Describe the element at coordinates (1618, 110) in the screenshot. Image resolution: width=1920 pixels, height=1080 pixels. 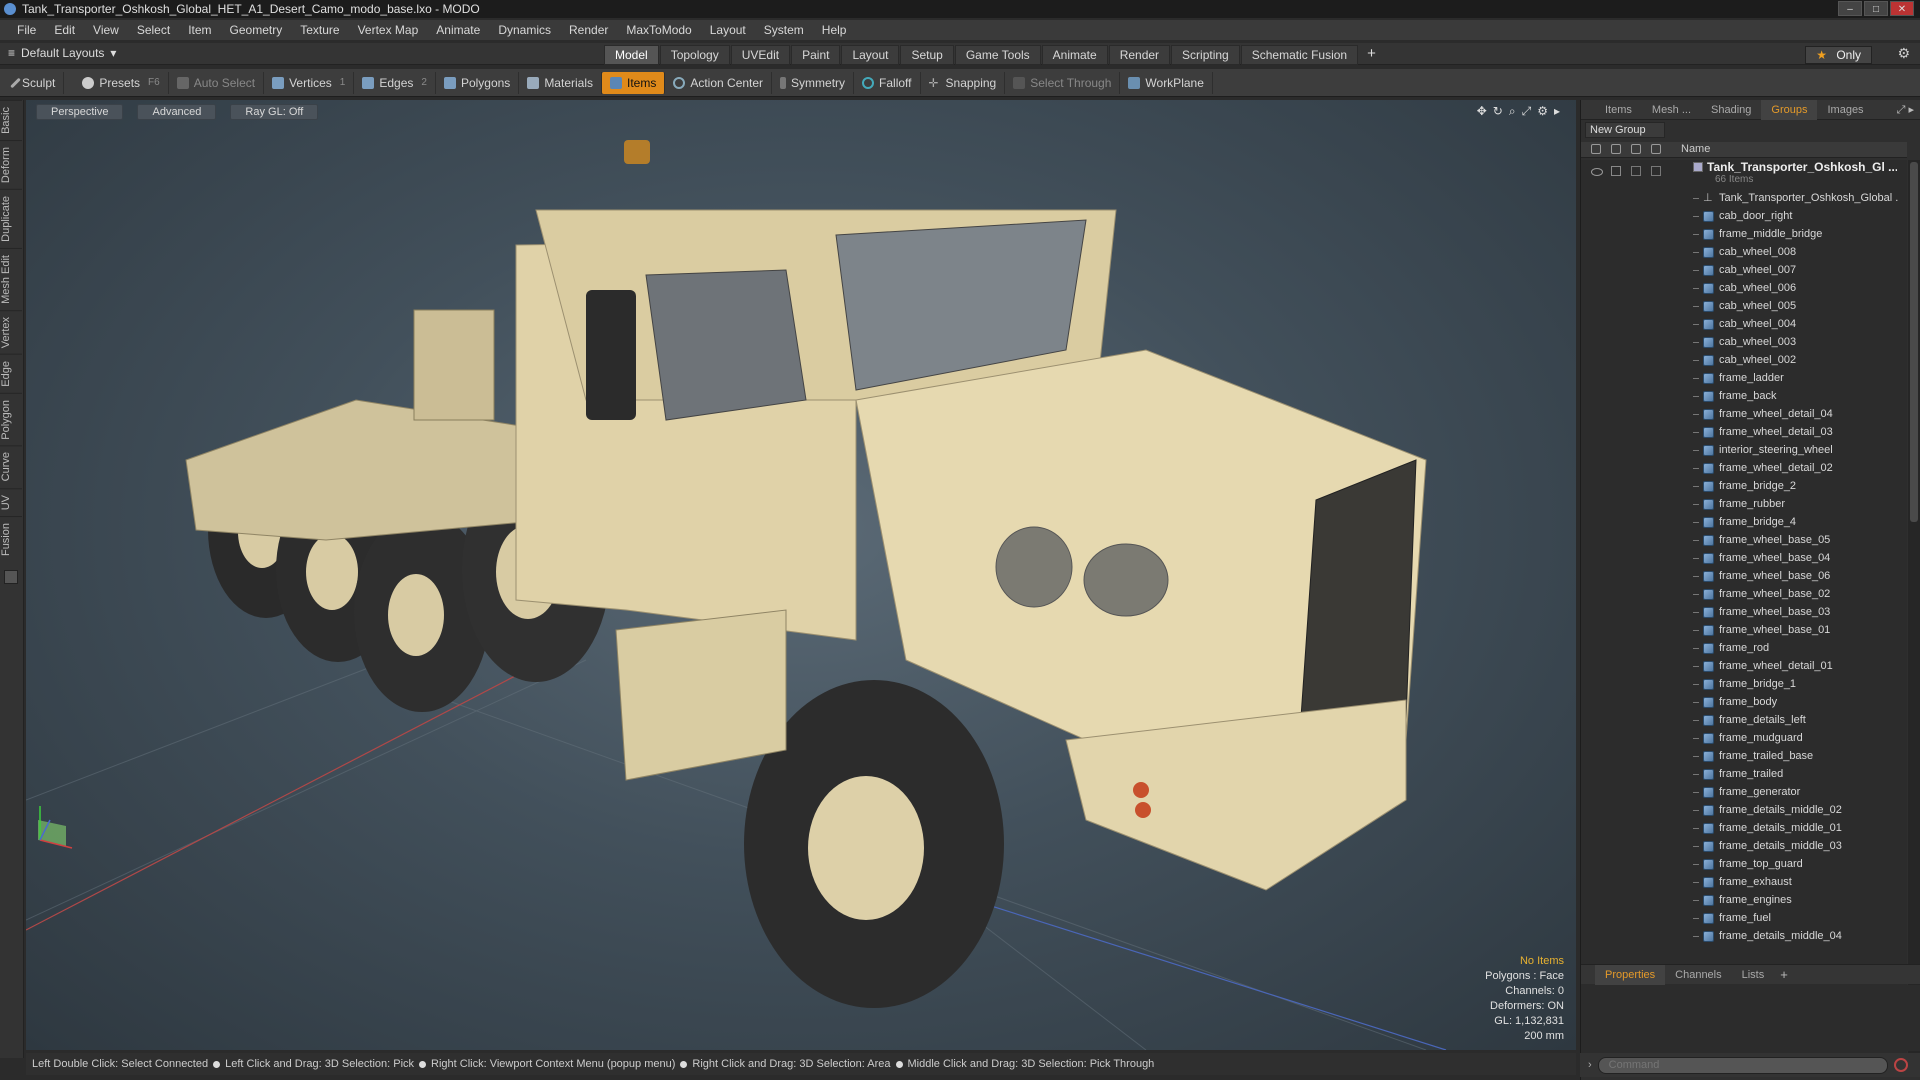
I see `tab-items: Items` at that location.